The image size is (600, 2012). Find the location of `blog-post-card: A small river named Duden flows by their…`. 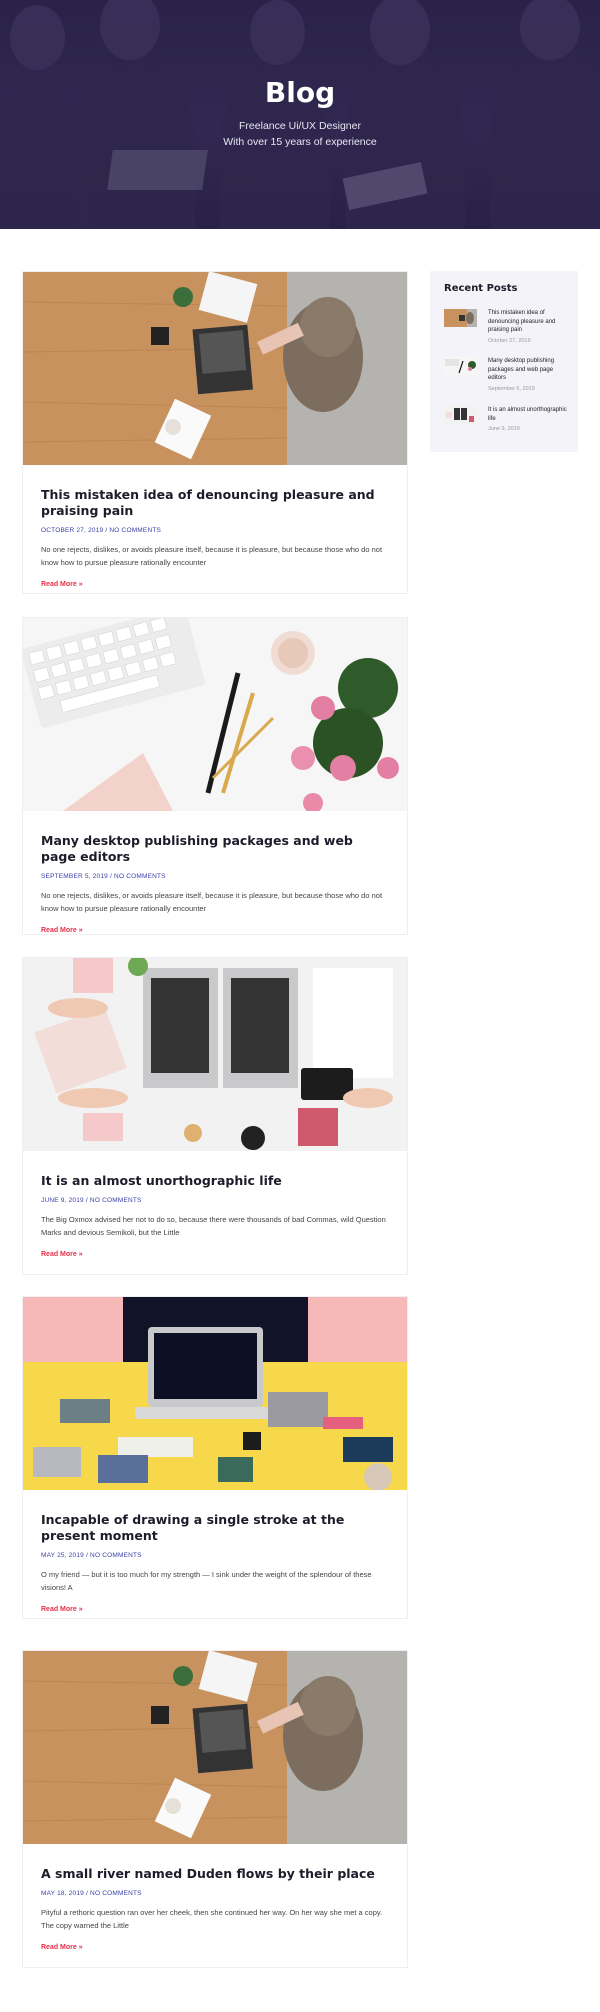

blog-post-card: A small river named Duden flows by their… is located at coordinates (215, 1809).